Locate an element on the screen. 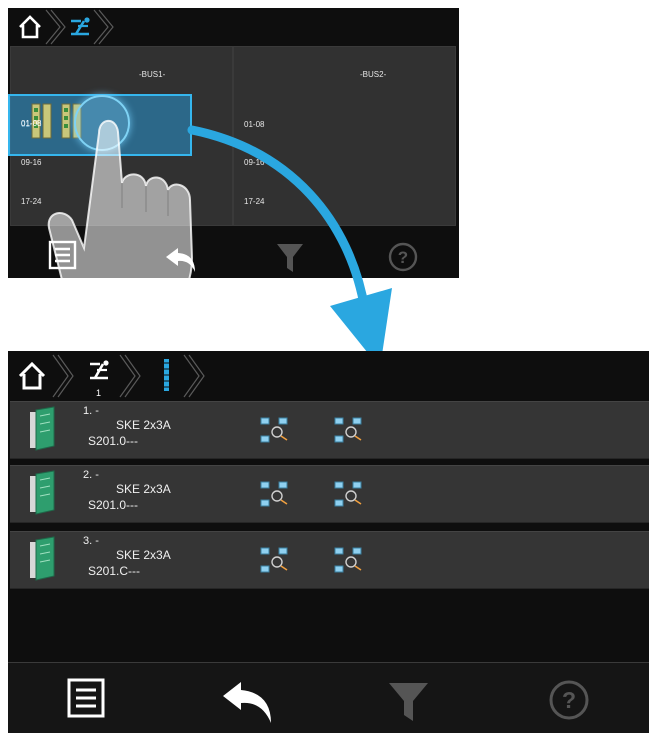 The width and height of the screenshot is (649, 733). help-icon: ? is located at coordinates (569, 700).